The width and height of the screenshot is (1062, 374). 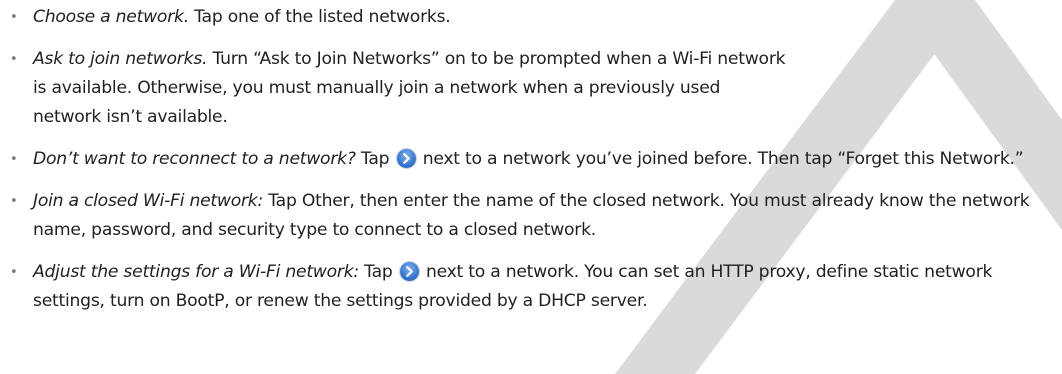 I want to click on item-lead: Adjust the settings for a Wi-Fi network:, so click(x=196, y=272).